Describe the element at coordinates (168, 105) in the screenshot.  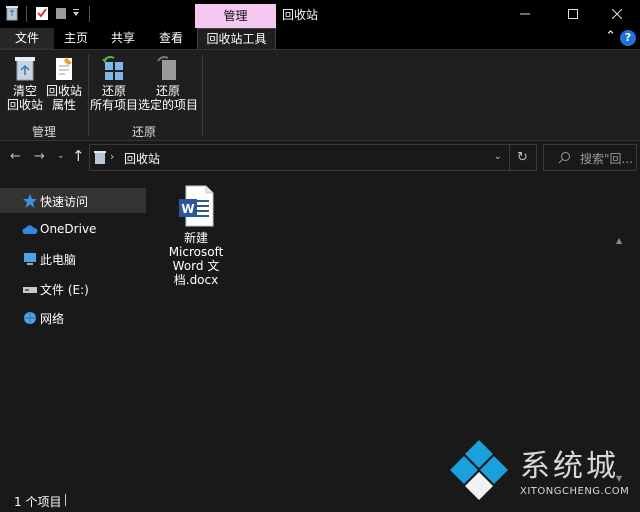
I see `restore-selected-label-2: 选定的项目` at that location.